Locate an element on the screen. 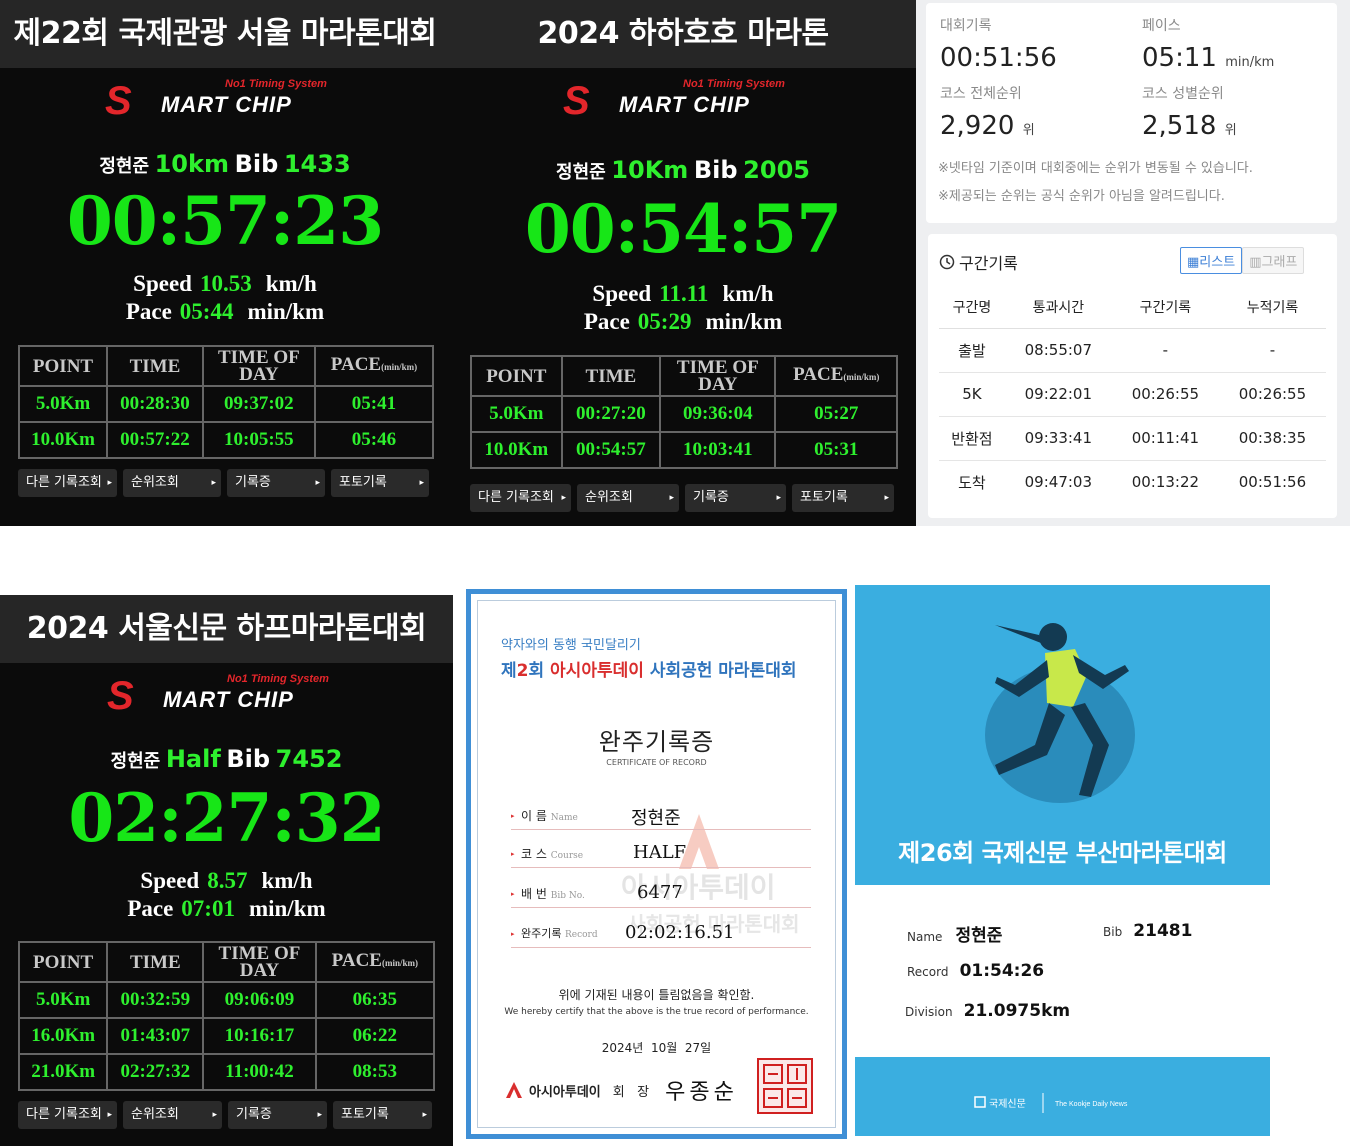  tab-graph: ▥그래프 is located at coordinates (1273, 260).